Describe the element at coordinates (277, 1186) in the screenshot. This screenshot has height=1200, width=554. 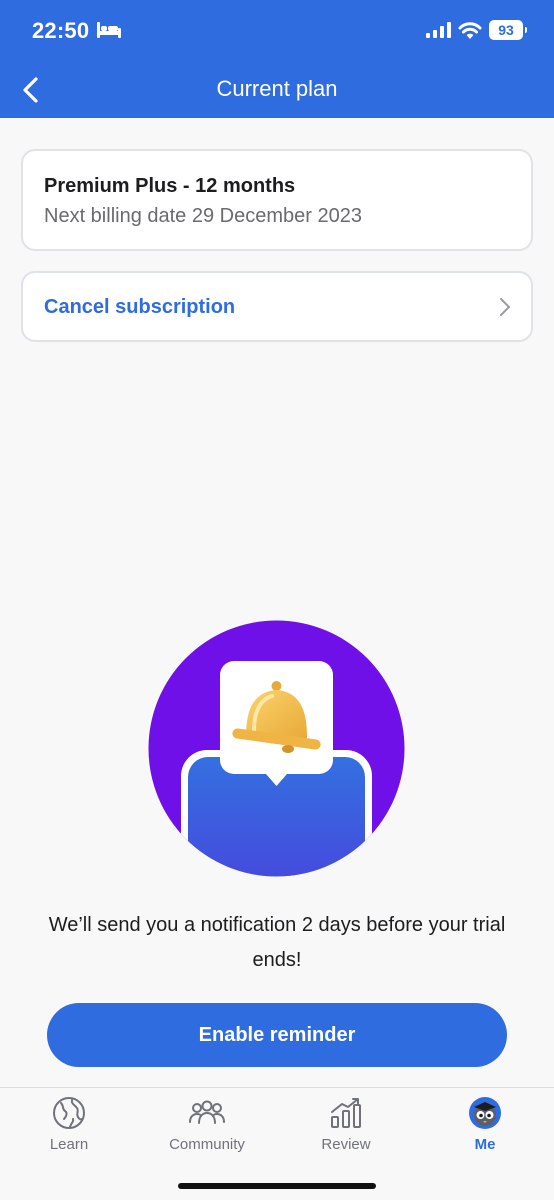
I see `home-indicator` at that location.